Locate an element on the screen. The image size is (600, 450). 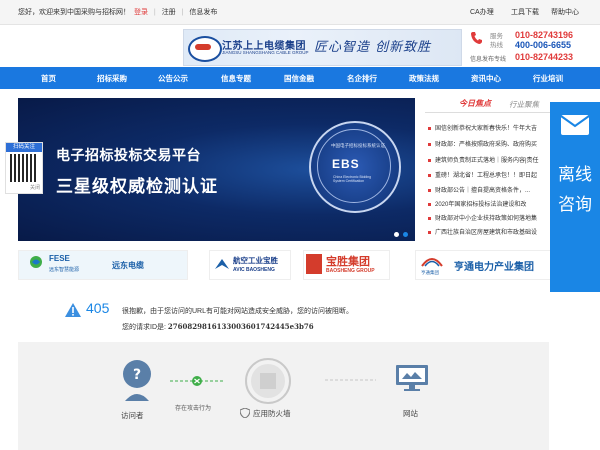
tab-today-focus: 今日焦点 is located at coordinates (475, 103).